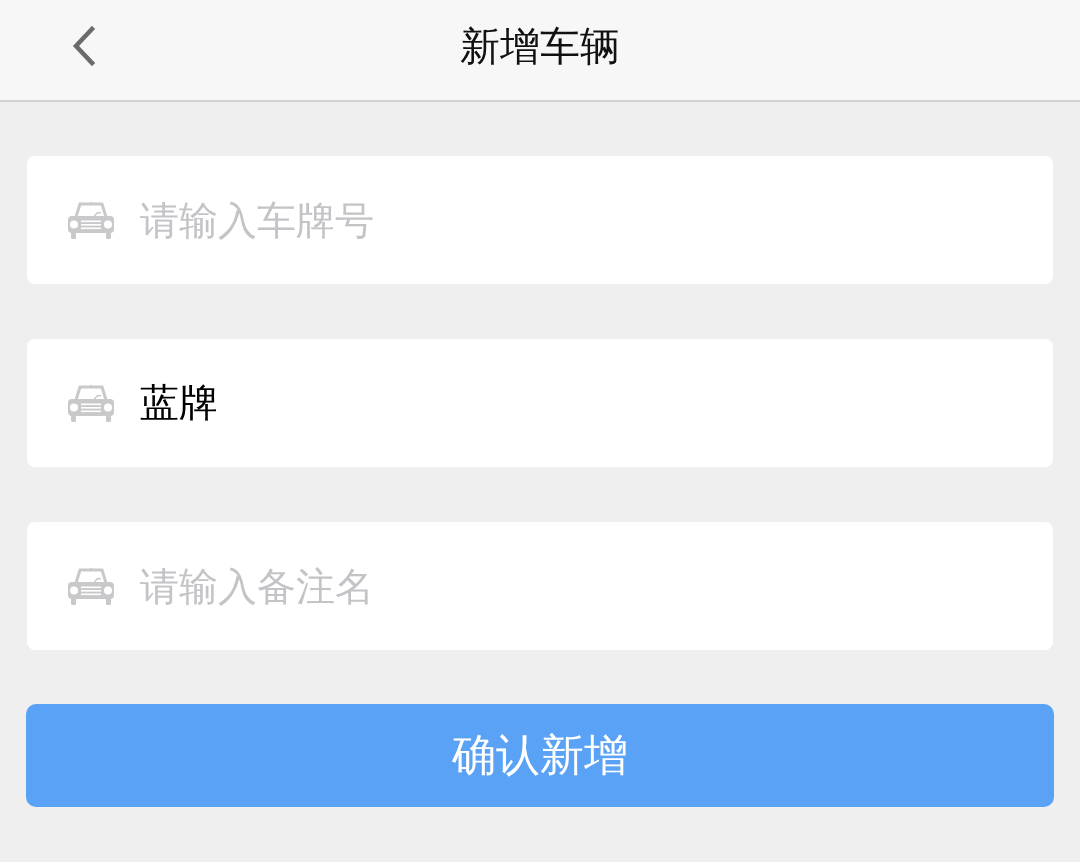 This screenshot has width=1080, height=862. What do you see at coordinates (540, 46) in the screenshot?
I see `page-title: 新增车辆` at bounding box center [540, 46].